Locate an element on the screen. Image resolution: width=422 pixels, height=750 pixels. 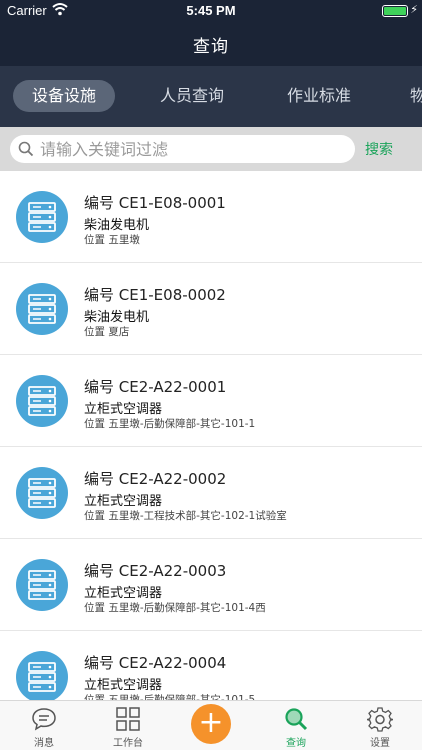
equipment-location: 位置 五里墩-后勤保障部-其它-101-4西 is located at coordinates (175, 608).